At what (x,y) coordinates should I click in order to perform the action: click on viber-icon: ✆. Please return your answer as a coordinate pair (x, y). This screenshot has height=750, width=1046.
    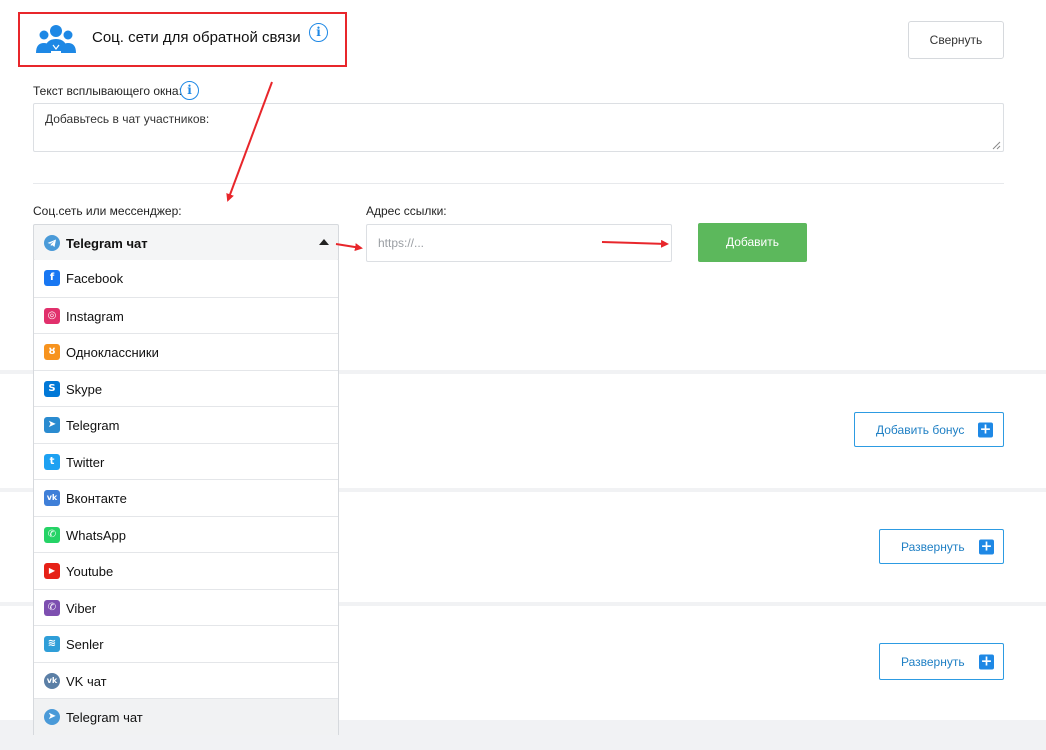
    Looking at the image, I should click on (52, 607).